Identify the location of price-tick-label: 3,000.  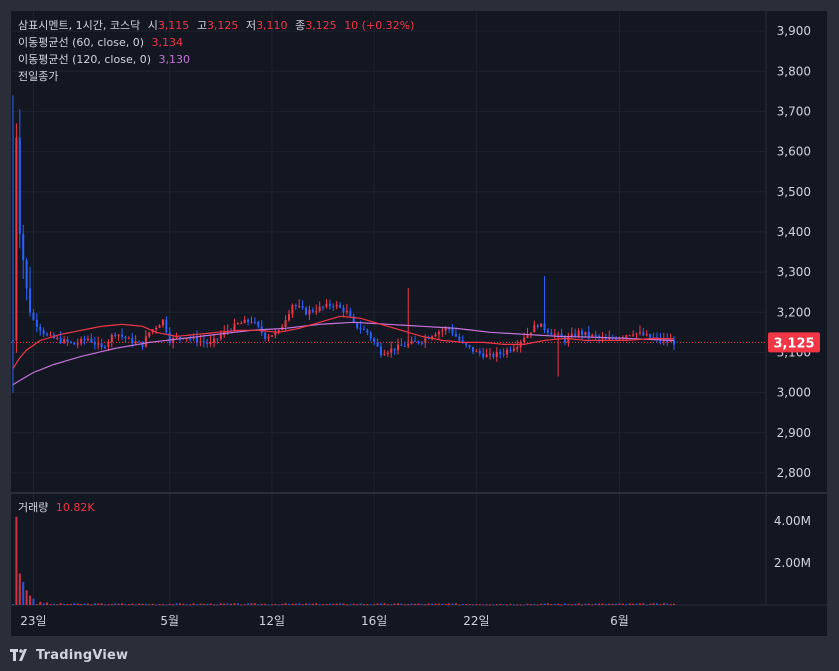
(794, 393).